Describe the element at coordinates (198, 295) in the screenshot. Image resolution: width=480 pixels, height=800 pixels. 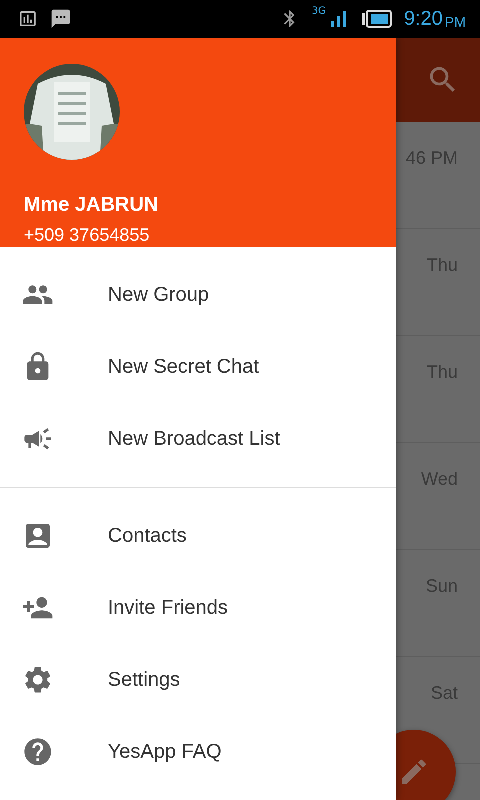
I see `menu-item: New Group` at that location.